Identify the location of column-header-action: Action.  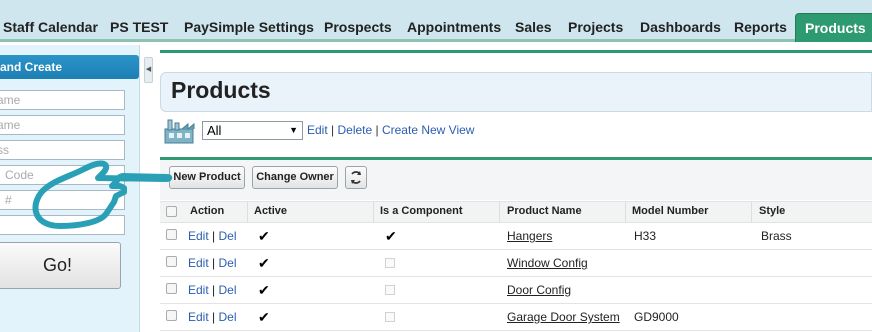
(207, 211).